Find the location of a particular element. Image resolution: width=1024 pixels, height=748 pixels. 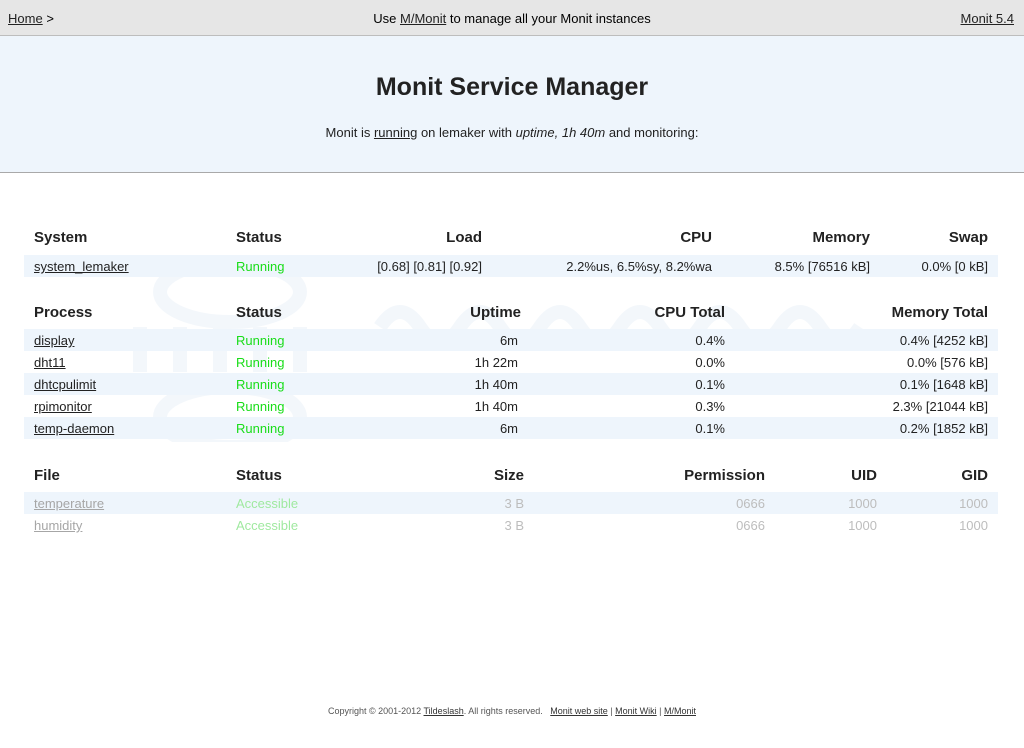

tildeslash-link: Tildeslash is located at coordinates (444, 711).